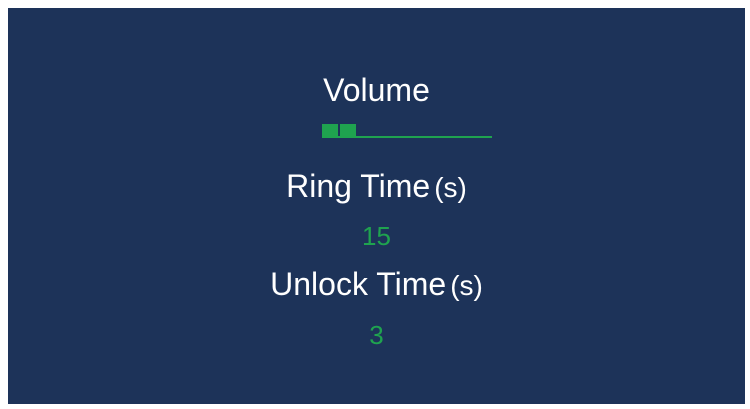  Describe the element at coordinates (466, 285) in the screenshot. I see `unlock-time-unit: (s)` at that location.